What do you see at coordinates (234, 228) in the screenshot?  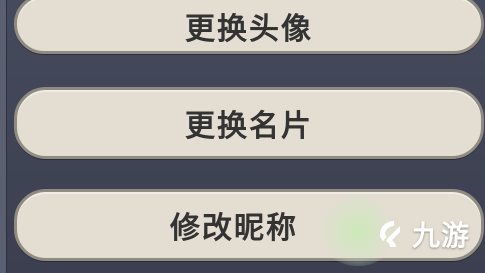 I see `change-nickname-label: 修改昵称` at bounding box center [234, 228].